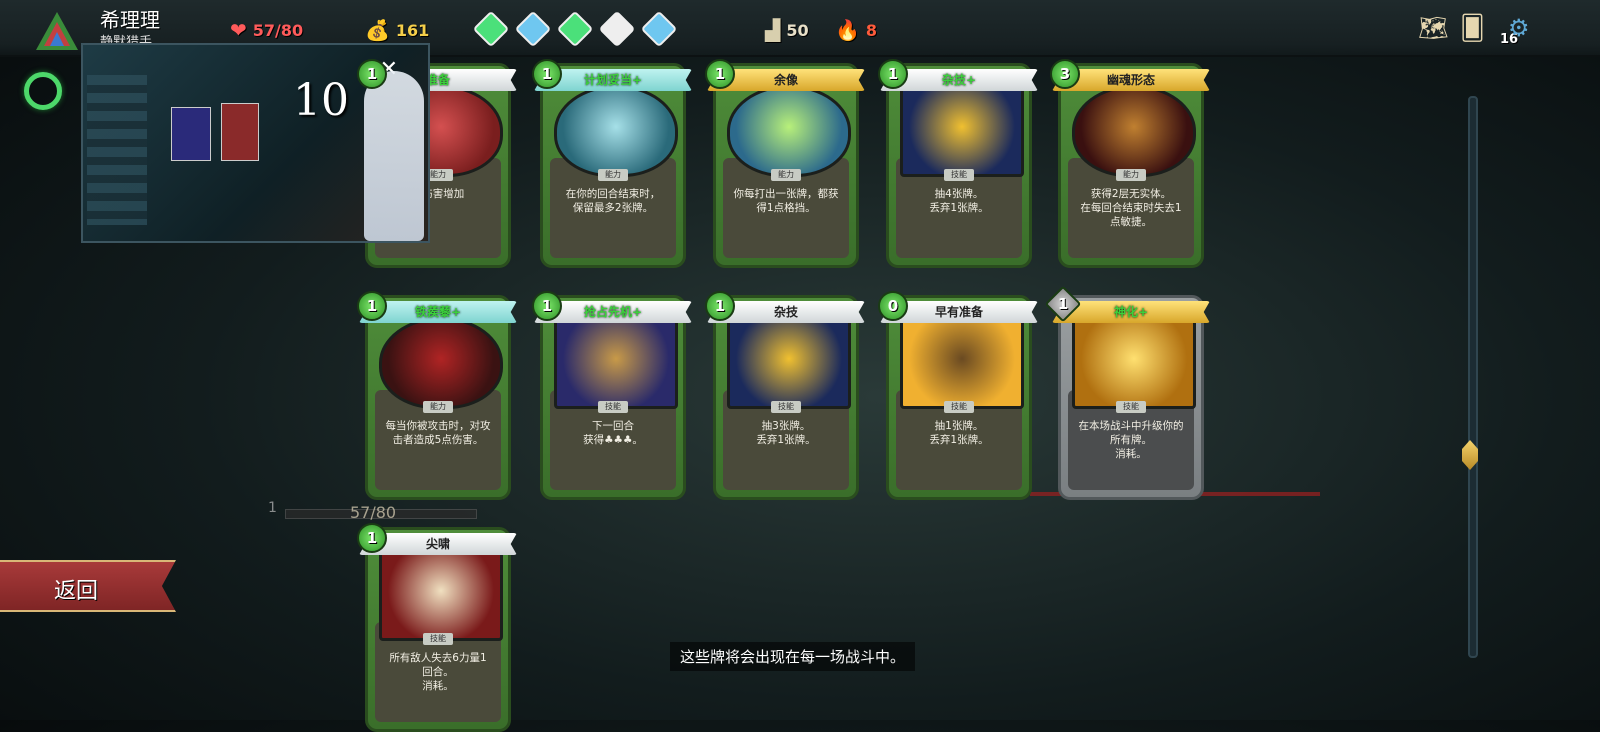 This screenshot has height=732, width=1600. Describe the element at coordinates (117, 150) in the screenshot. I see `stream-chat-feed` at that location.